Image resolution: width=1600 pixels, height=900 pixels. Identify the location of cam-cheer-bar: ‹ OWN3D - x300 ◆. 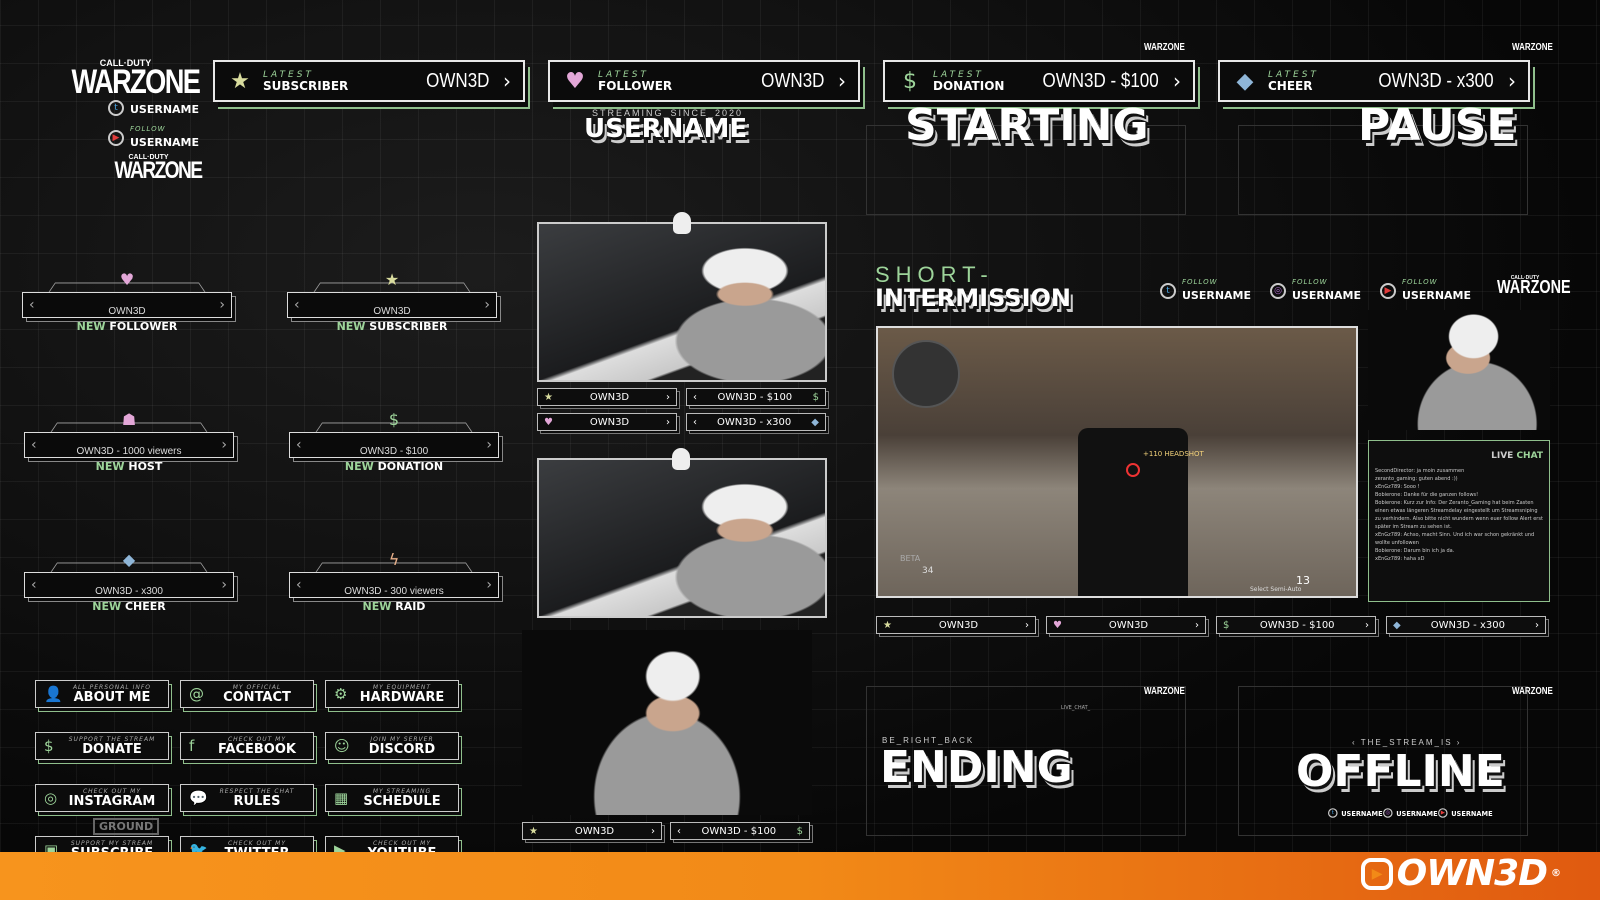
(756, 422).